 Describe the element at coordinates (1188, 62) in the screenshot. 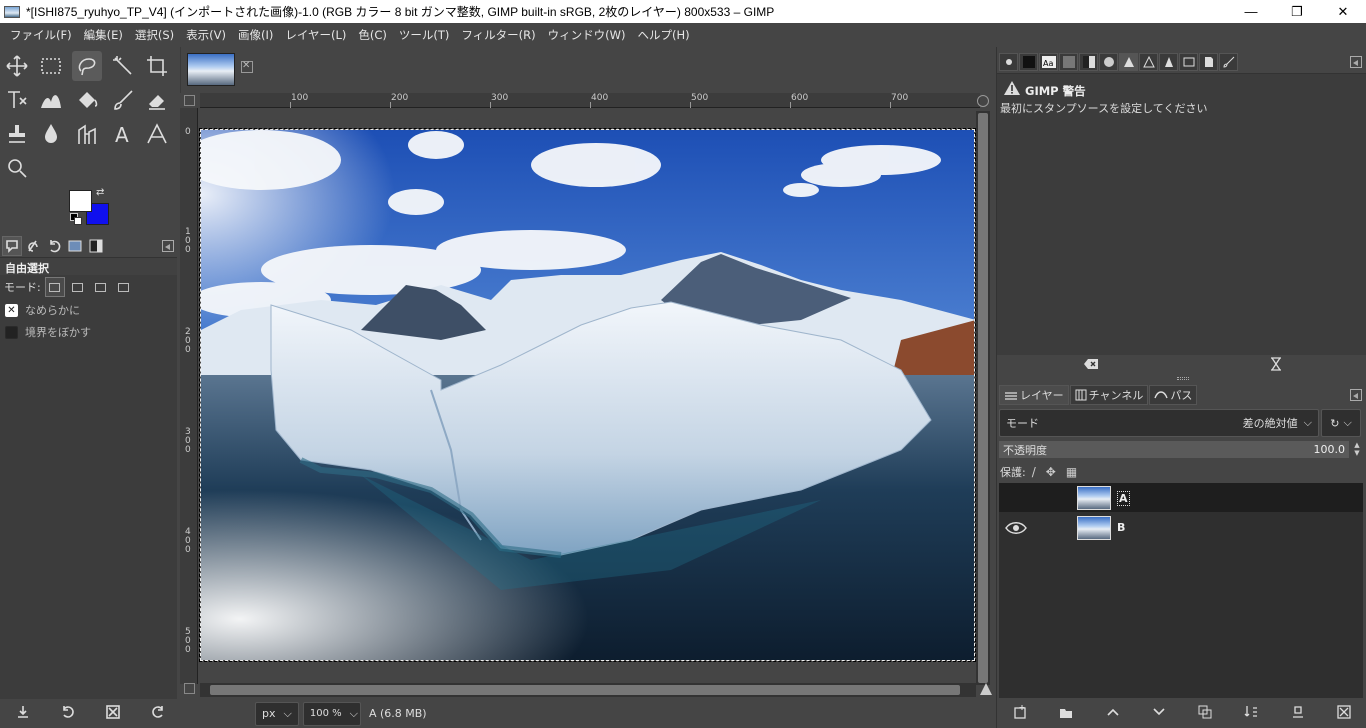

I see `templates-tab-icon` at that location.